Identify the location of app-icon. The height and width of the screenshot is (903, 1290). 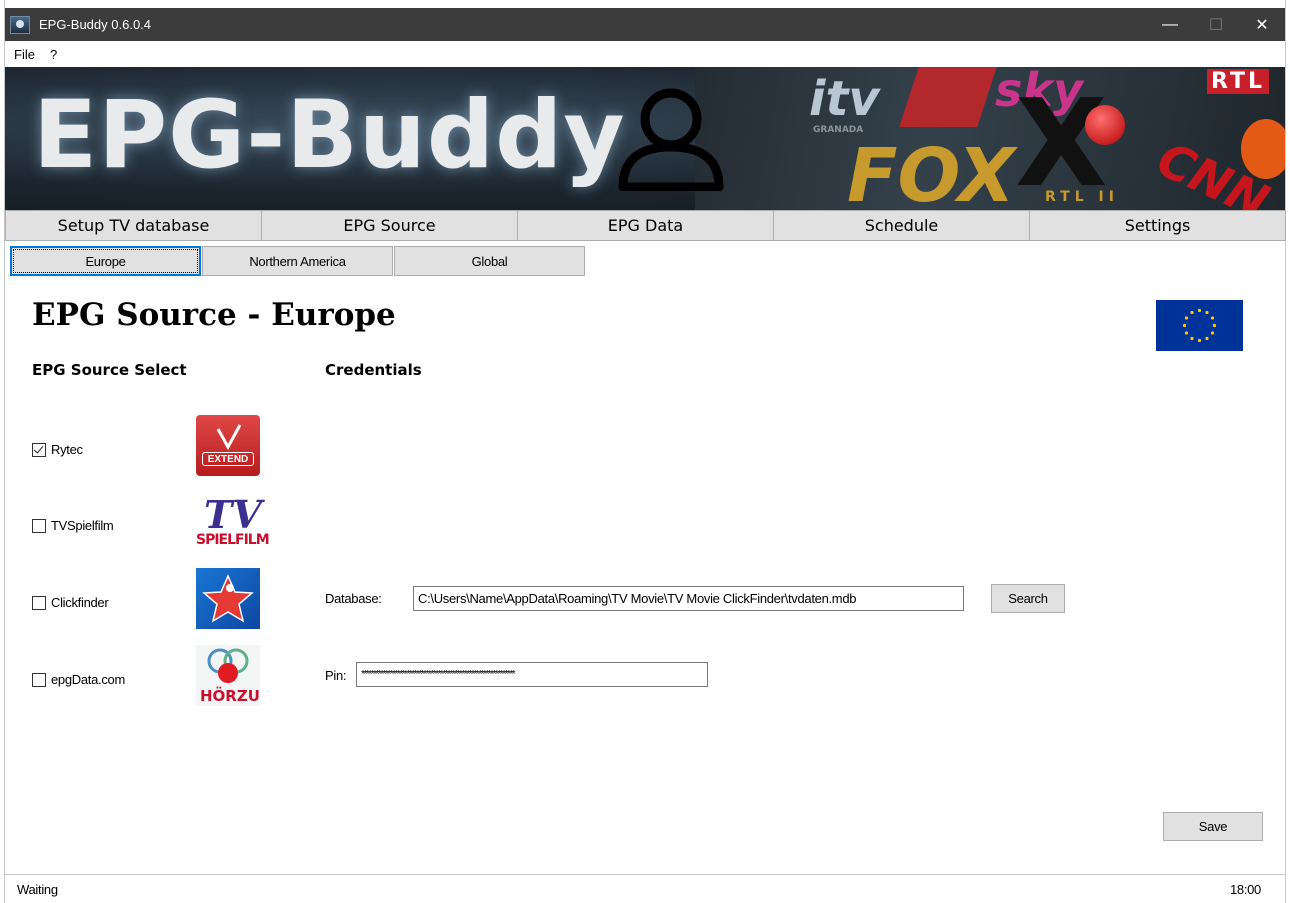
(20, 24).